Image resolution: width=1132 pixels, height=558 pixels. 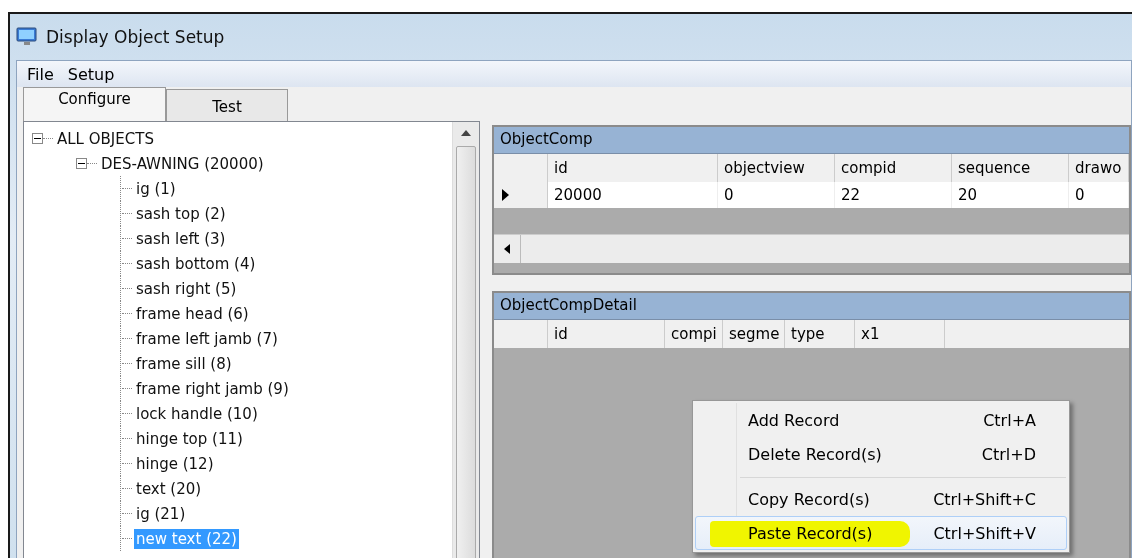 I want to click on window-title: Display Object Setup, so click(x=135, y=37).